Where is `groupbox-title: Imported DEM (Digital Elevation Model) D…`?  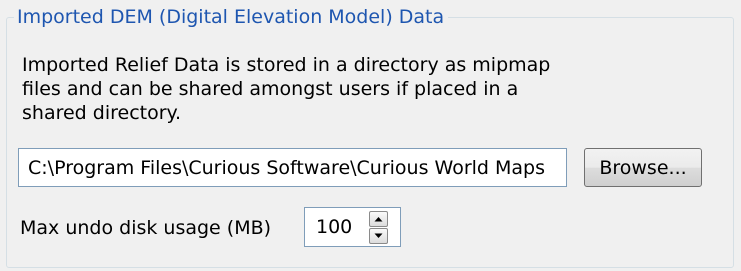
groupbox-title: Imported DEM (Digital Elevation Model) D… is located at coordinates (231, 17).